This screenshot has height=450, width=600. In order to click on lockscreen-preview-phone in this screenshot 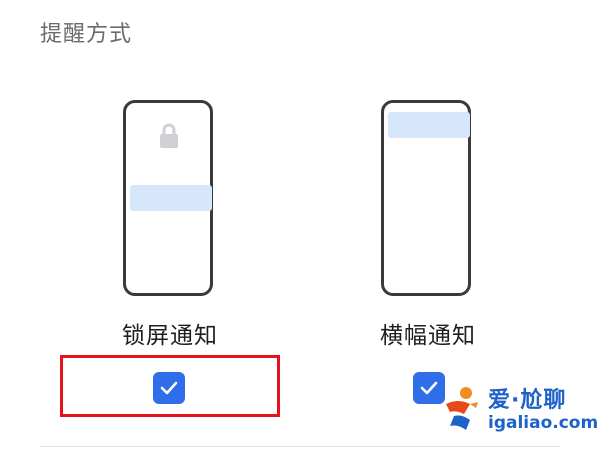, I will do `click(168, 198)`.